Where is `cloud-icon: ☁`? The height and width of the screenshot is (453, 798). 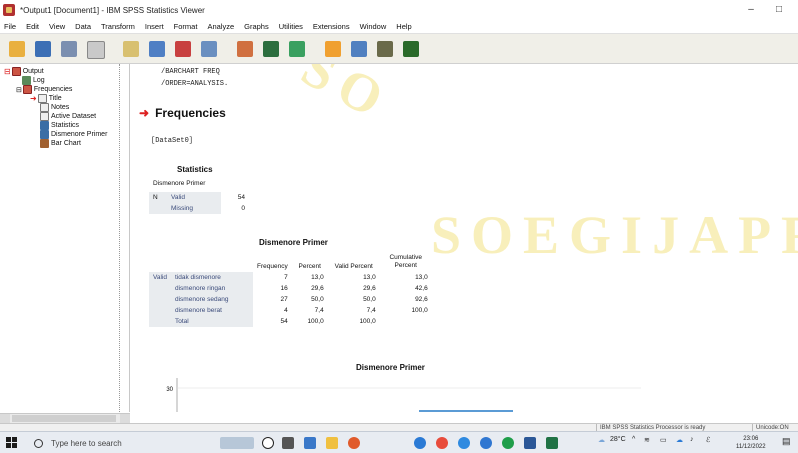
cloud-icon: ☁ is located at coordinates (679, 440).